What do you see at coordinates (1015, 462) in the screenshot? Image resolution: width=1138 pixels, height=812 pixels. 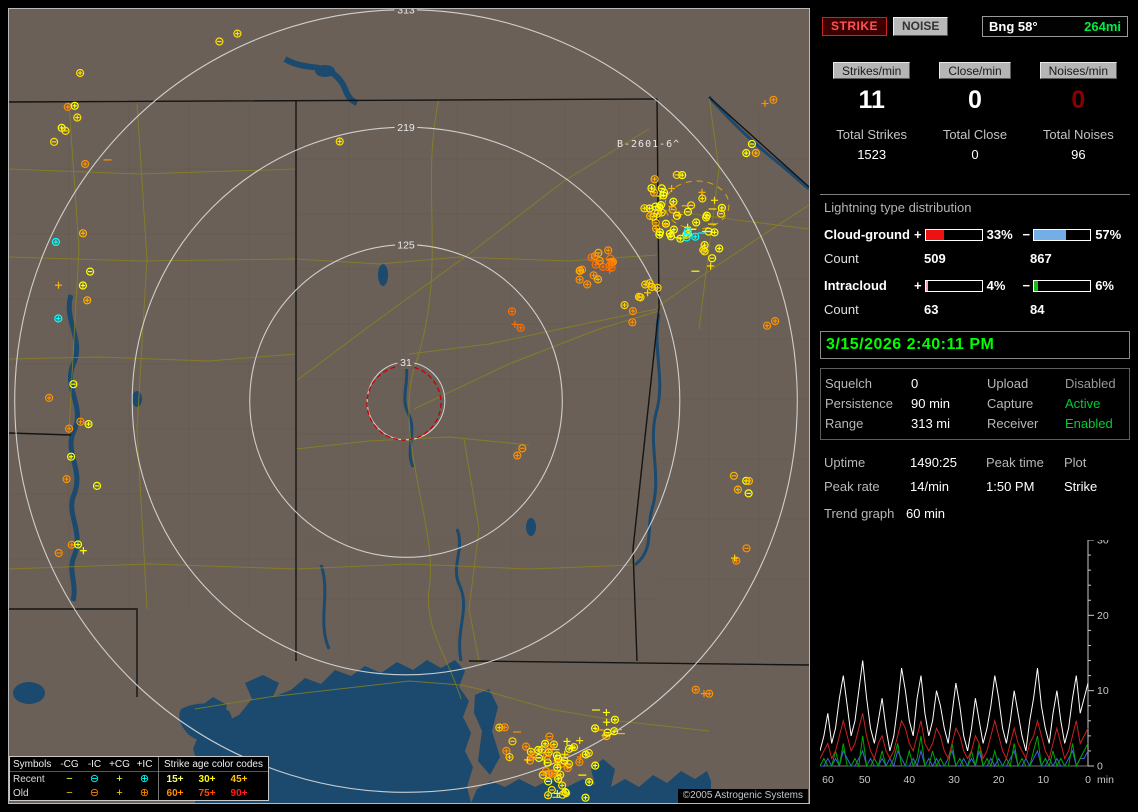 I see `peak-time-label: Peak time` at bounding box center [1015, 462].